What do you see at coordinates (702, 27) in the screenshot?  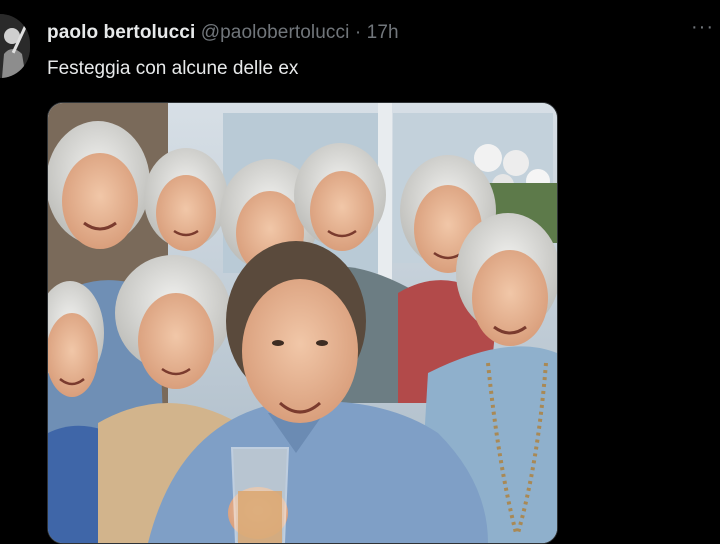 I see `more-horizontal-icon: ···` at bounding box center [702, 27].